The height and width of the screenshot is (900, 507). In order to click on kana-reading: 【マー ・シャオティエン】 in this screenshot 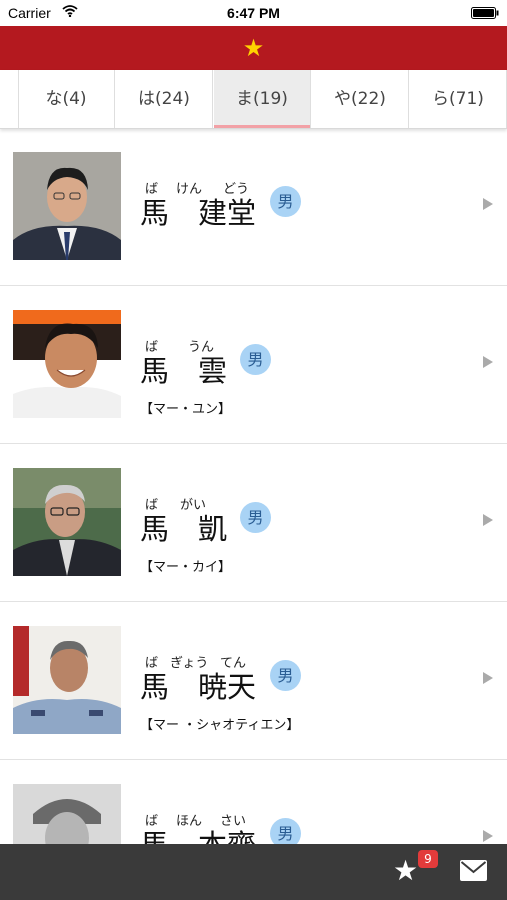, I will do `click(220, 725)`.